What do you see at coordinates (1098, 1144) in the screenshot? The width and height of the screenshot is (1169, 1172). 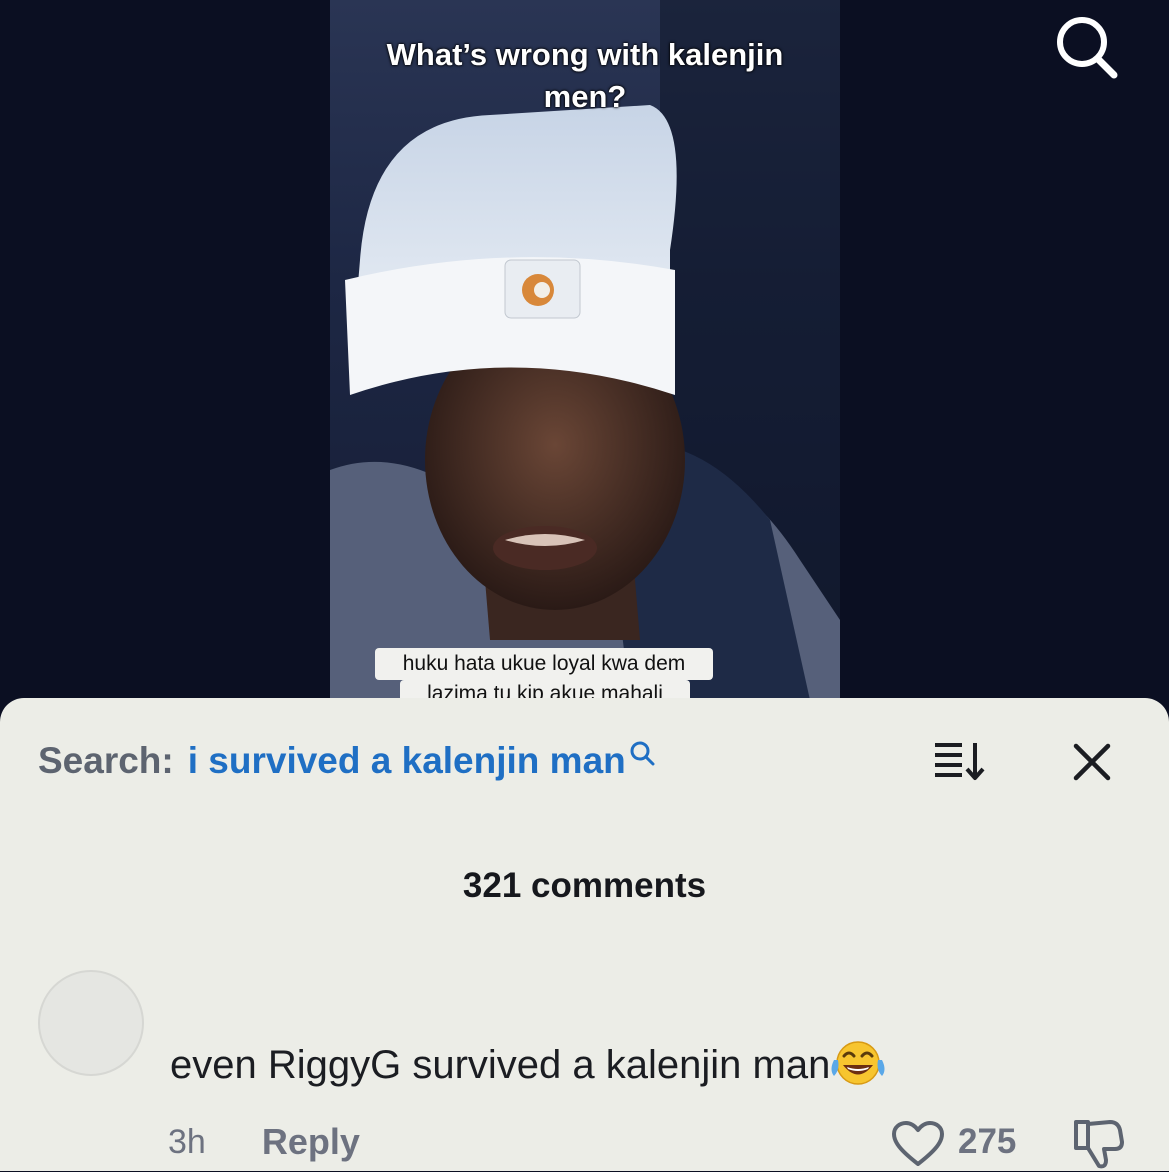 I see `thumbs-down-icon` at bounding box center [1098, 1144].